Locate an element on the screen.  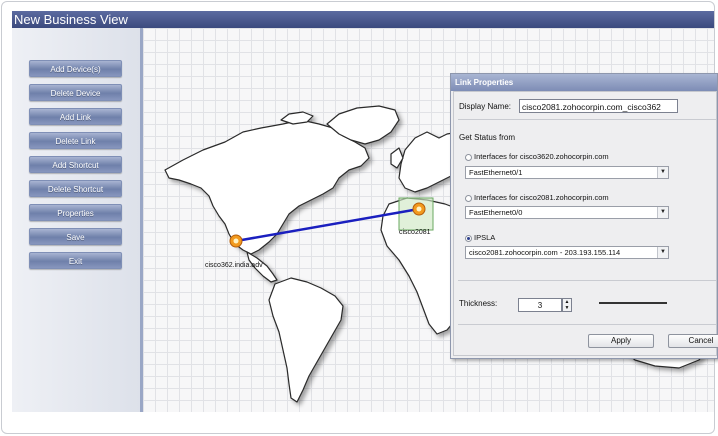
display-name-field: cisco2081.zohocorpin.com_cisco362 is located at coordinates (598, 106).